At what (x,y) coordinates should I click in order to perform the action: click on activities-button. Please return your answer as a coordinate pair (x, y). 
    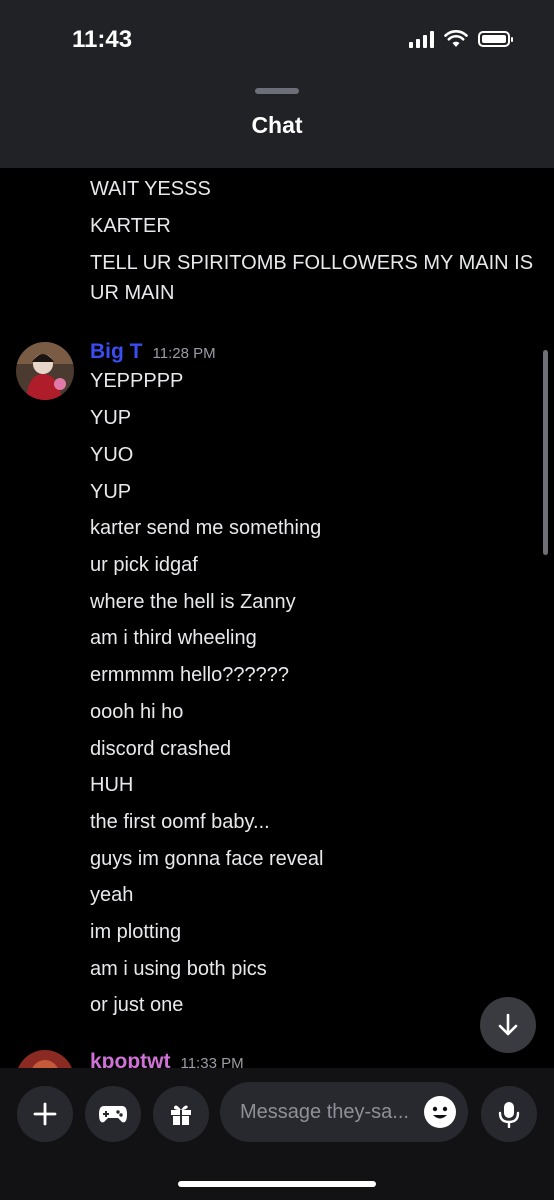
    Looking at the image, I should click on (113, 1114).